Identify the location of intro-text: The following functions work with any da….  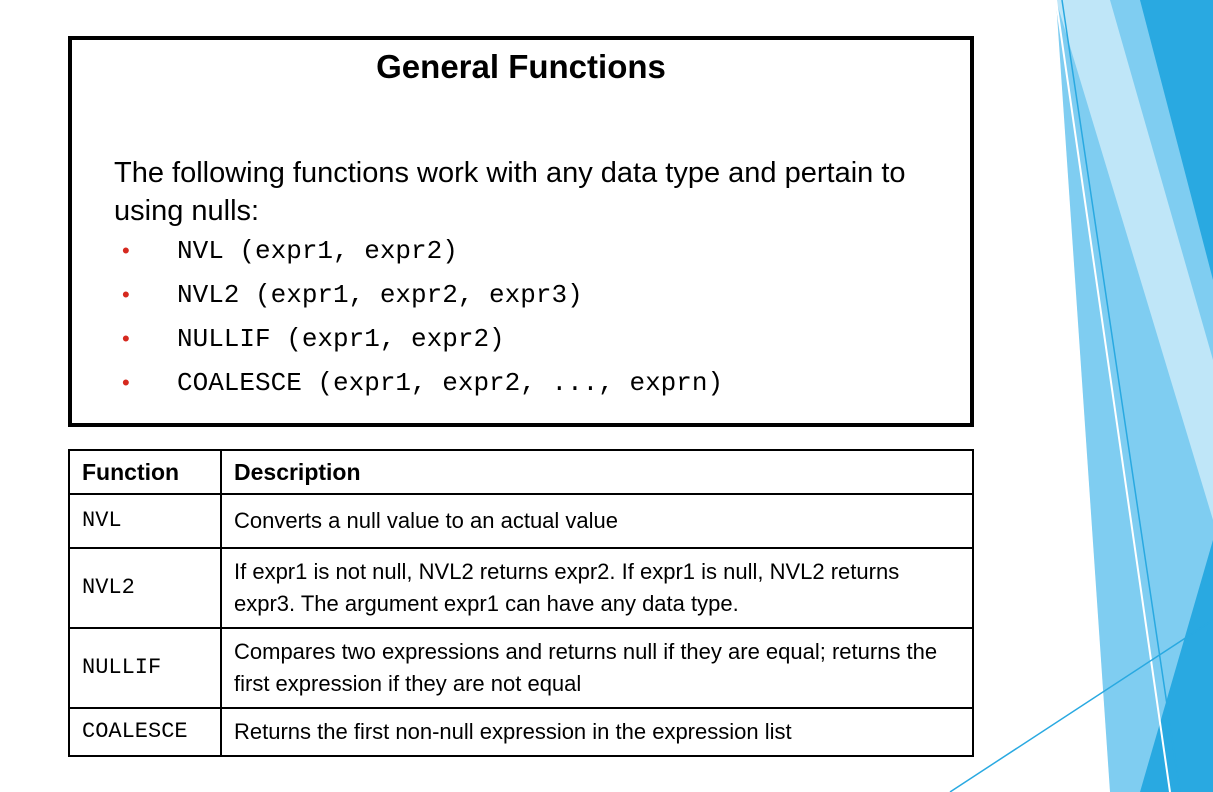
(510, 192).